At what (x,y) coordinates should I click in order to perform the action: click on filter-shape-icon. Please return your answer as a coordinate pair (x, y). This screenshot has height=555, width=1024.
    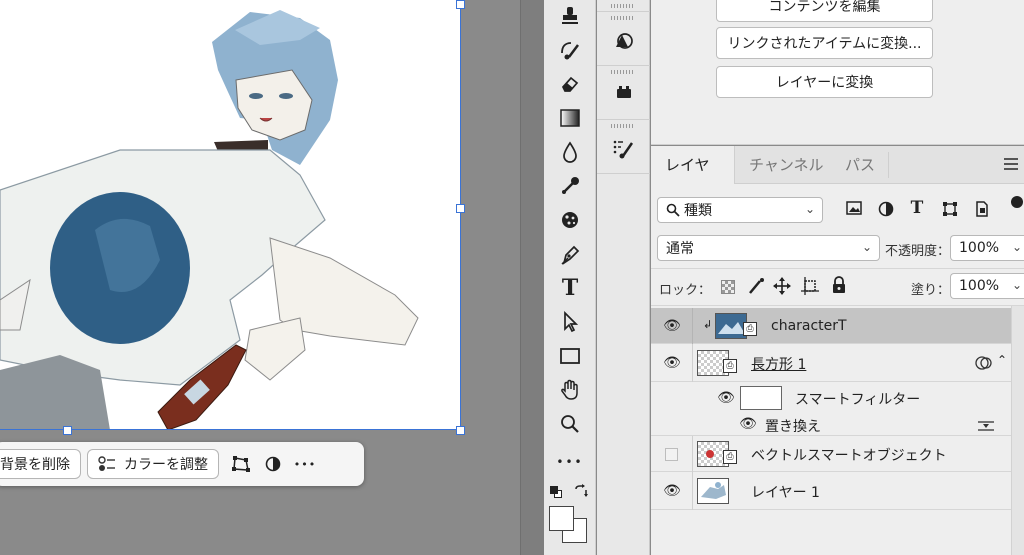
    Looking at the image, I should click on (950, 211).